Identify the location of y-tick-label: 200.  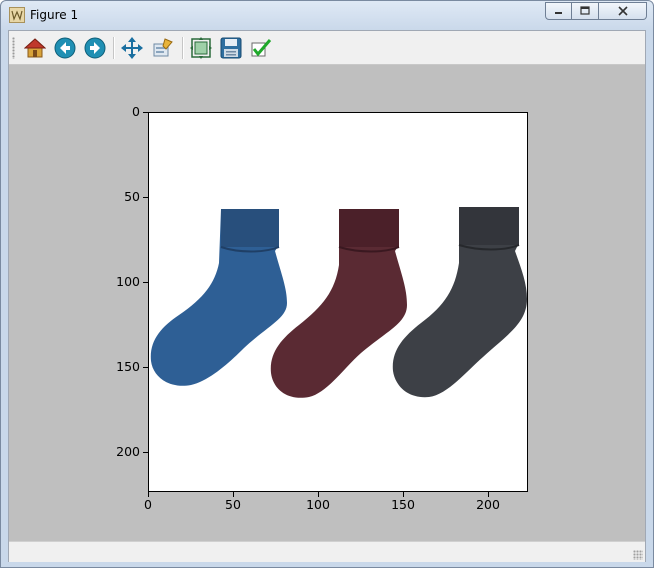
(128, 451).